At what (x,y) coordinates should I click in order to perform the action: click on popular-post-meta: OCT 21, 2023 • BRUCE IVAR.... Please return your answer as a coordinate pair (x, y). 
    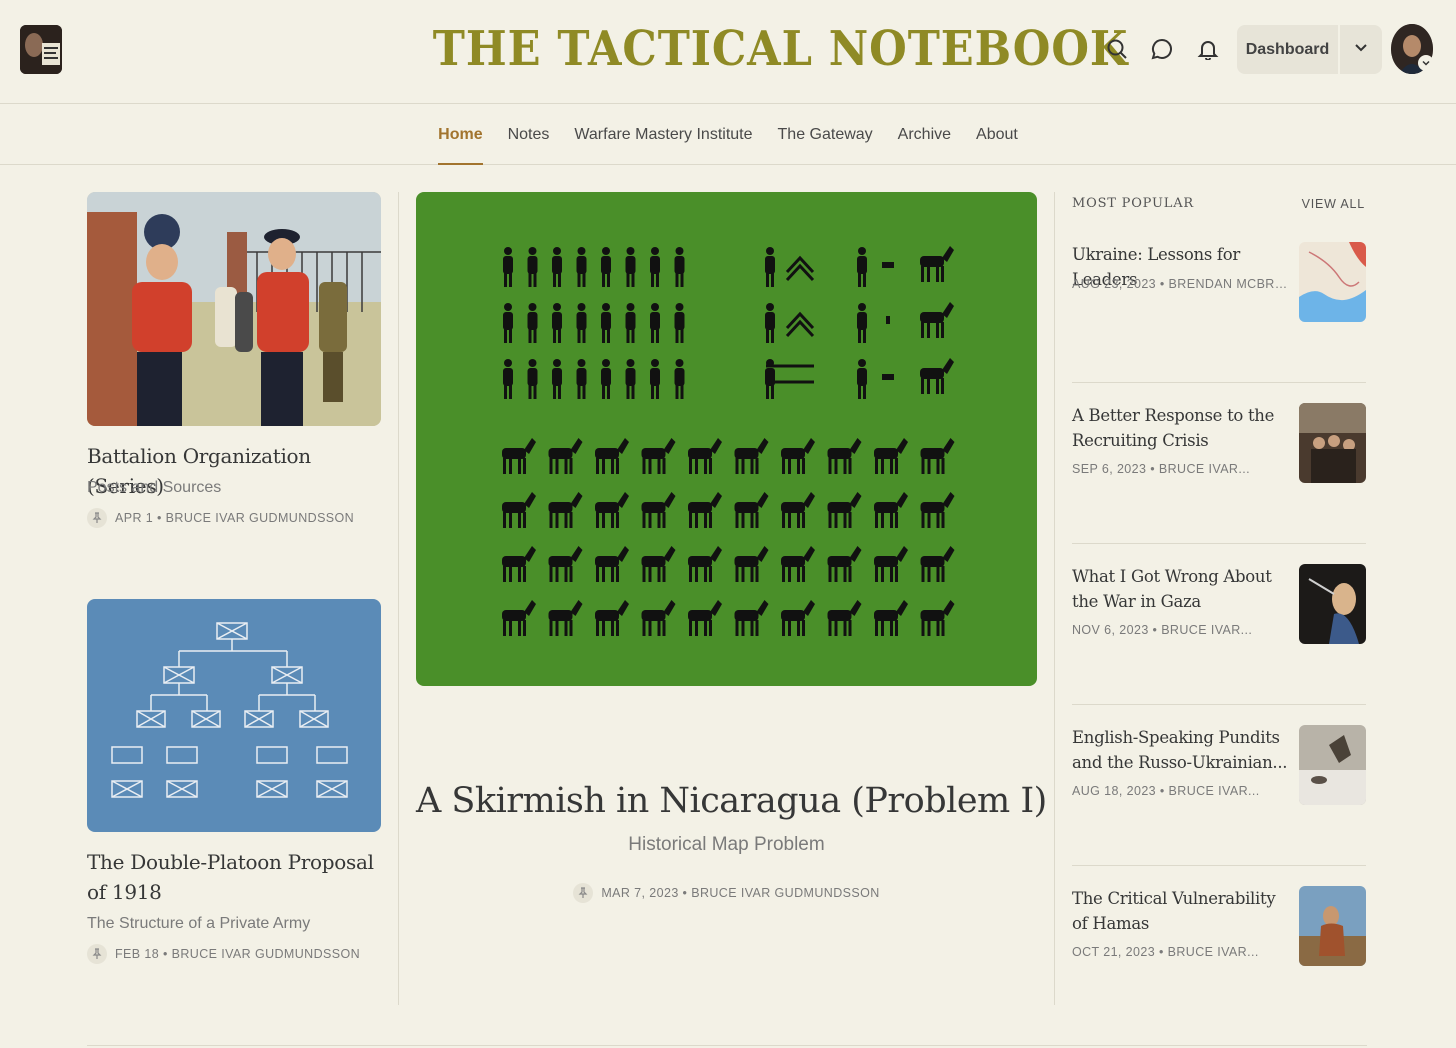
    Looking at the image, I should click on (1165, 952).